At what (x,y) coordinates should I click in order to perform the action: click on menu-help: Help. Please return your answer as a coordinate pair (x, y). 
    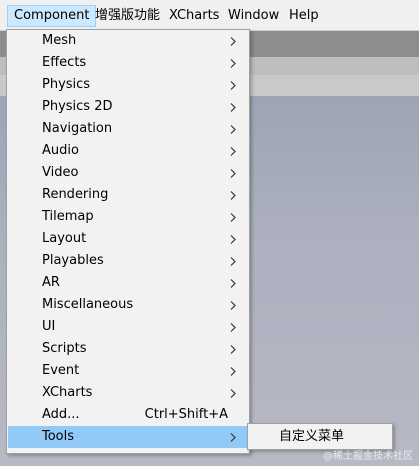
    Looking at the image, I should click on (304, 16).